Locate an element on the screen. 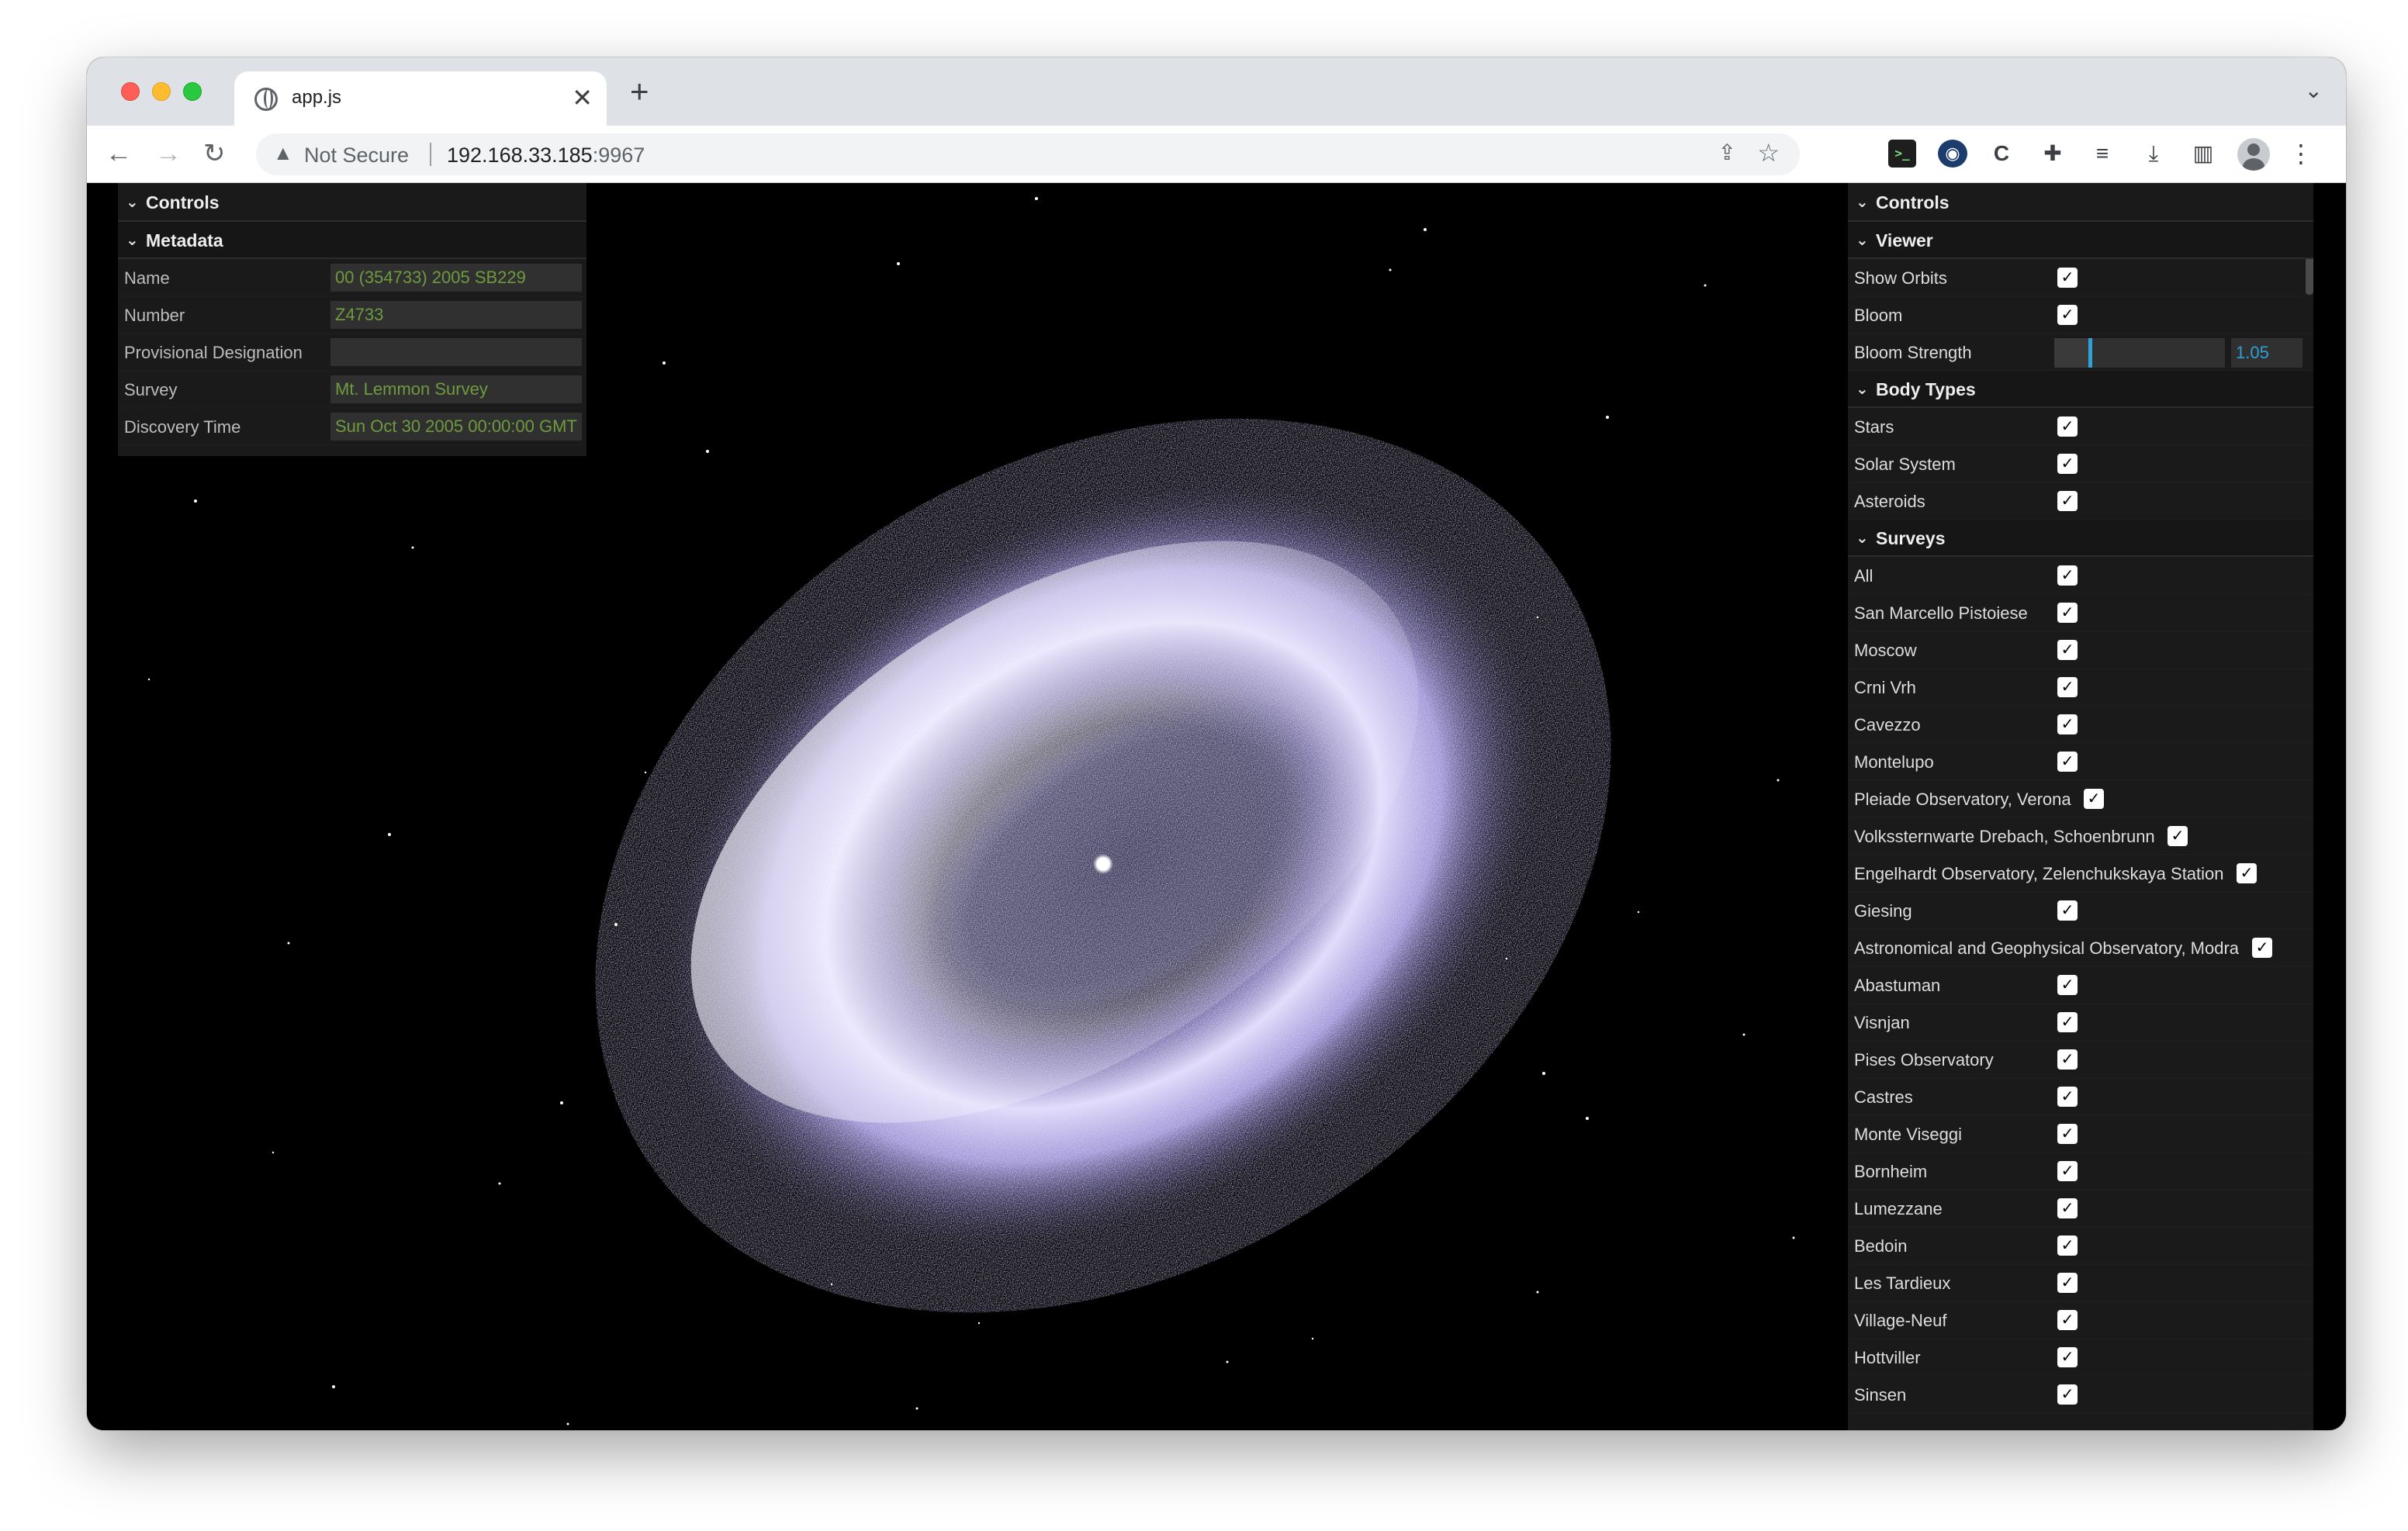 The image size is (2408, 1531). chevron-down-icon: ⌄ is located at coordinates (2314, 90).